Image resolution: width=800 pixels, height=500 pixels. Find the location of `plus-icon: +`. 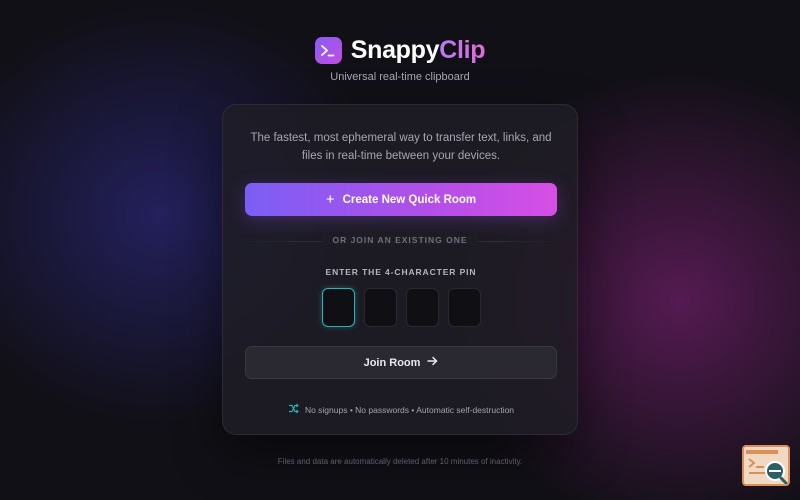

plus-icon: + is located at coordinates (330, 199).